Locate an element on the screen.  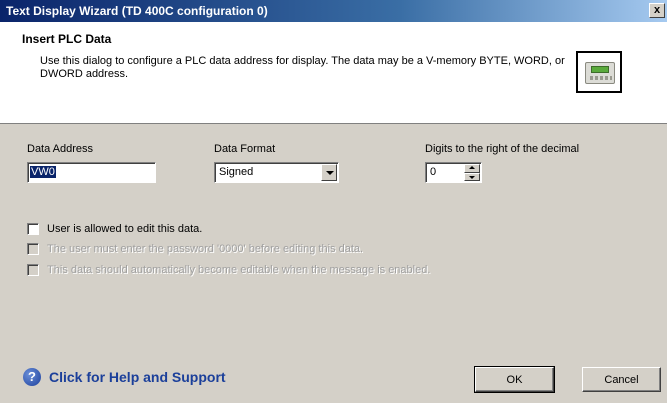
help-question-icon: ? is located at coordinates (32, 377).